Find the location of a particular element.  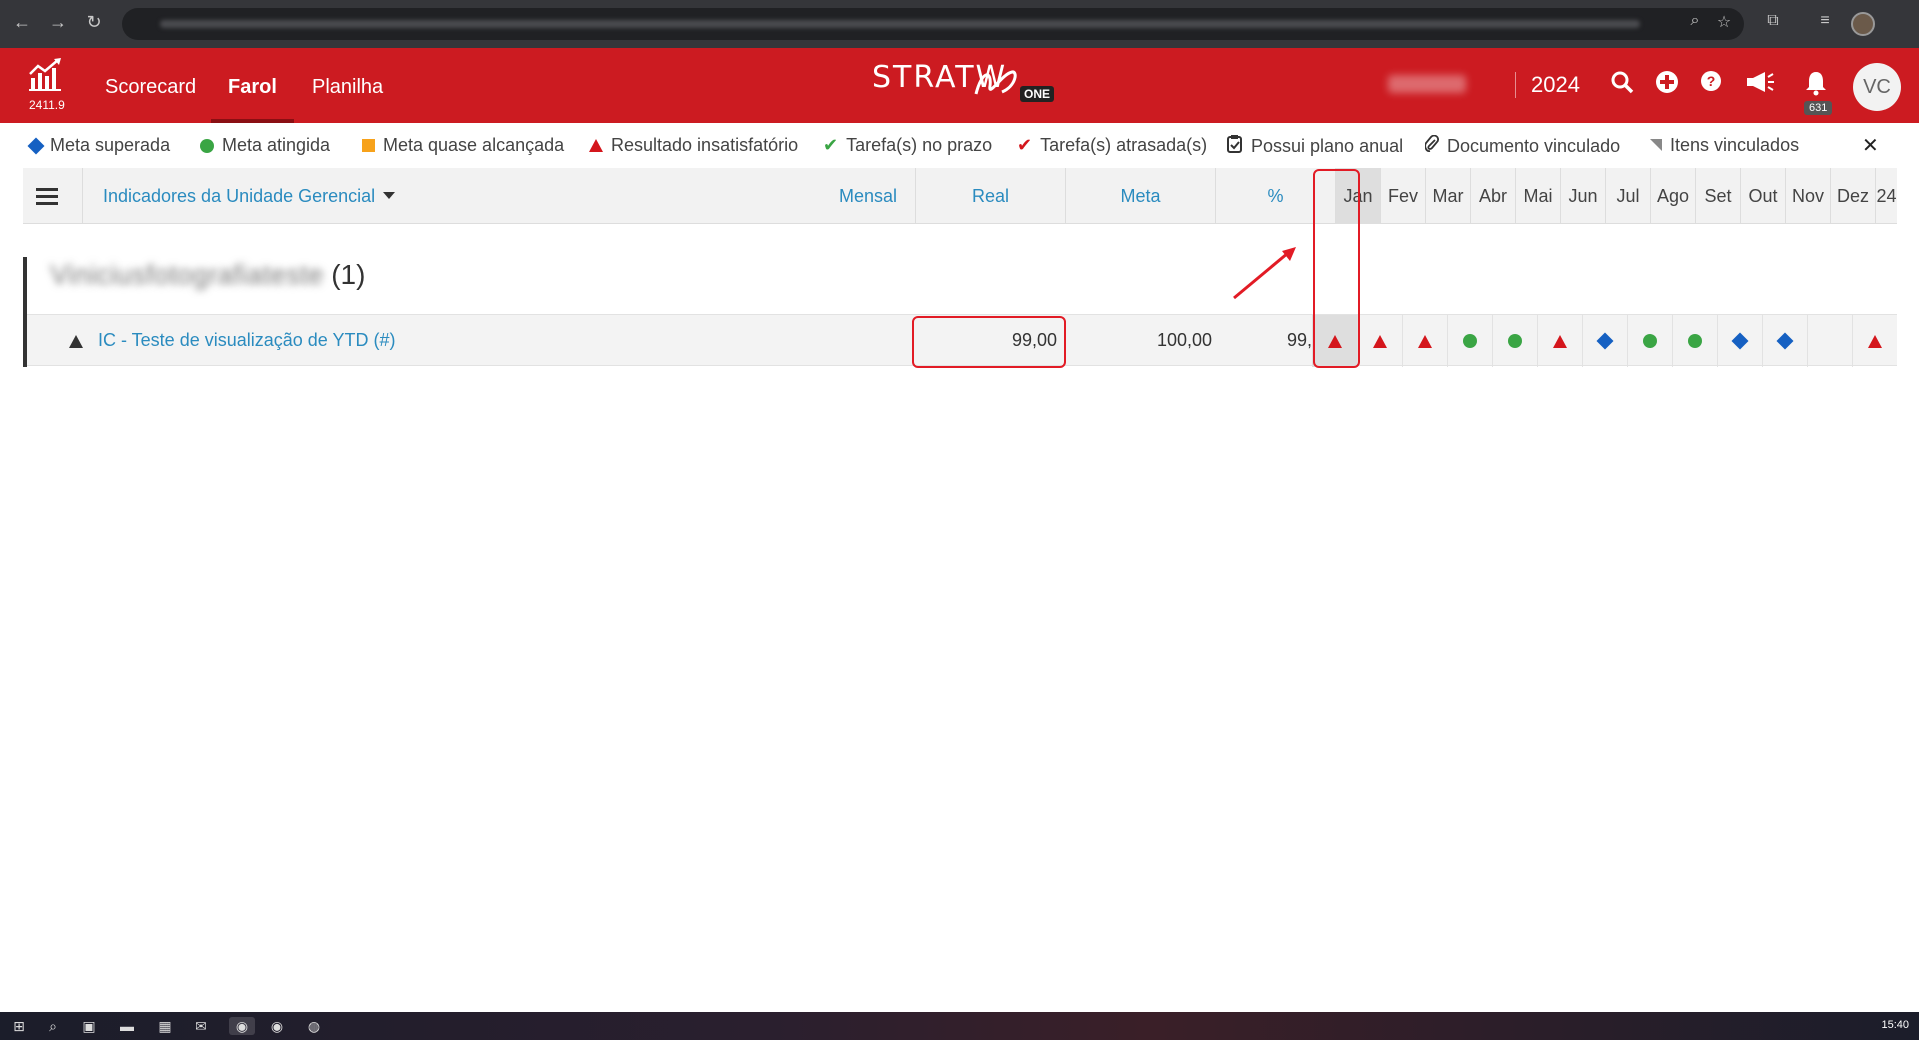

status-cell-nov is located at coordinates (1784, 341).